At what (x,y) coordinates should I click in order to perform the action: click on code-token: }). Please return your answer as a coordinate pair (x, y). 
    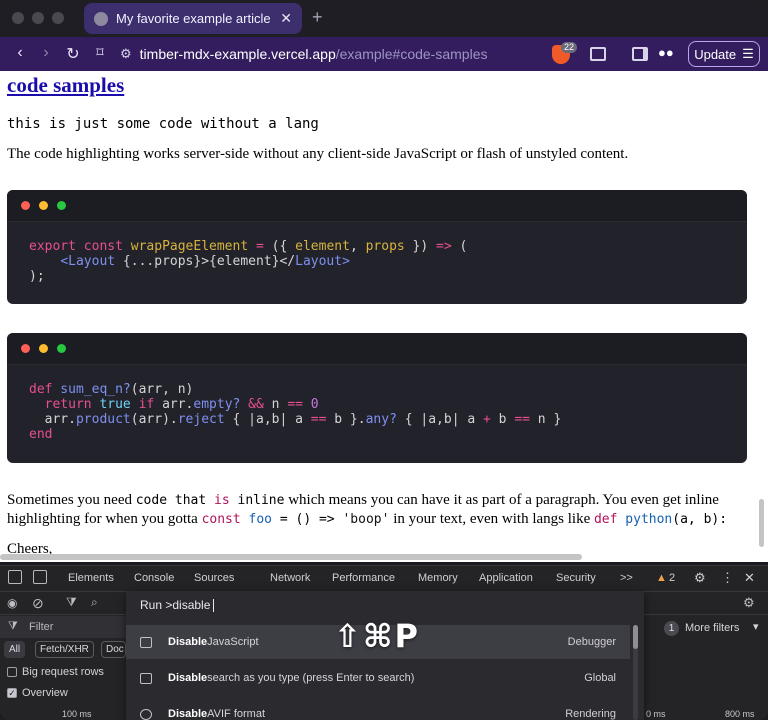
    Looking at the image, I should click on (420, 246).